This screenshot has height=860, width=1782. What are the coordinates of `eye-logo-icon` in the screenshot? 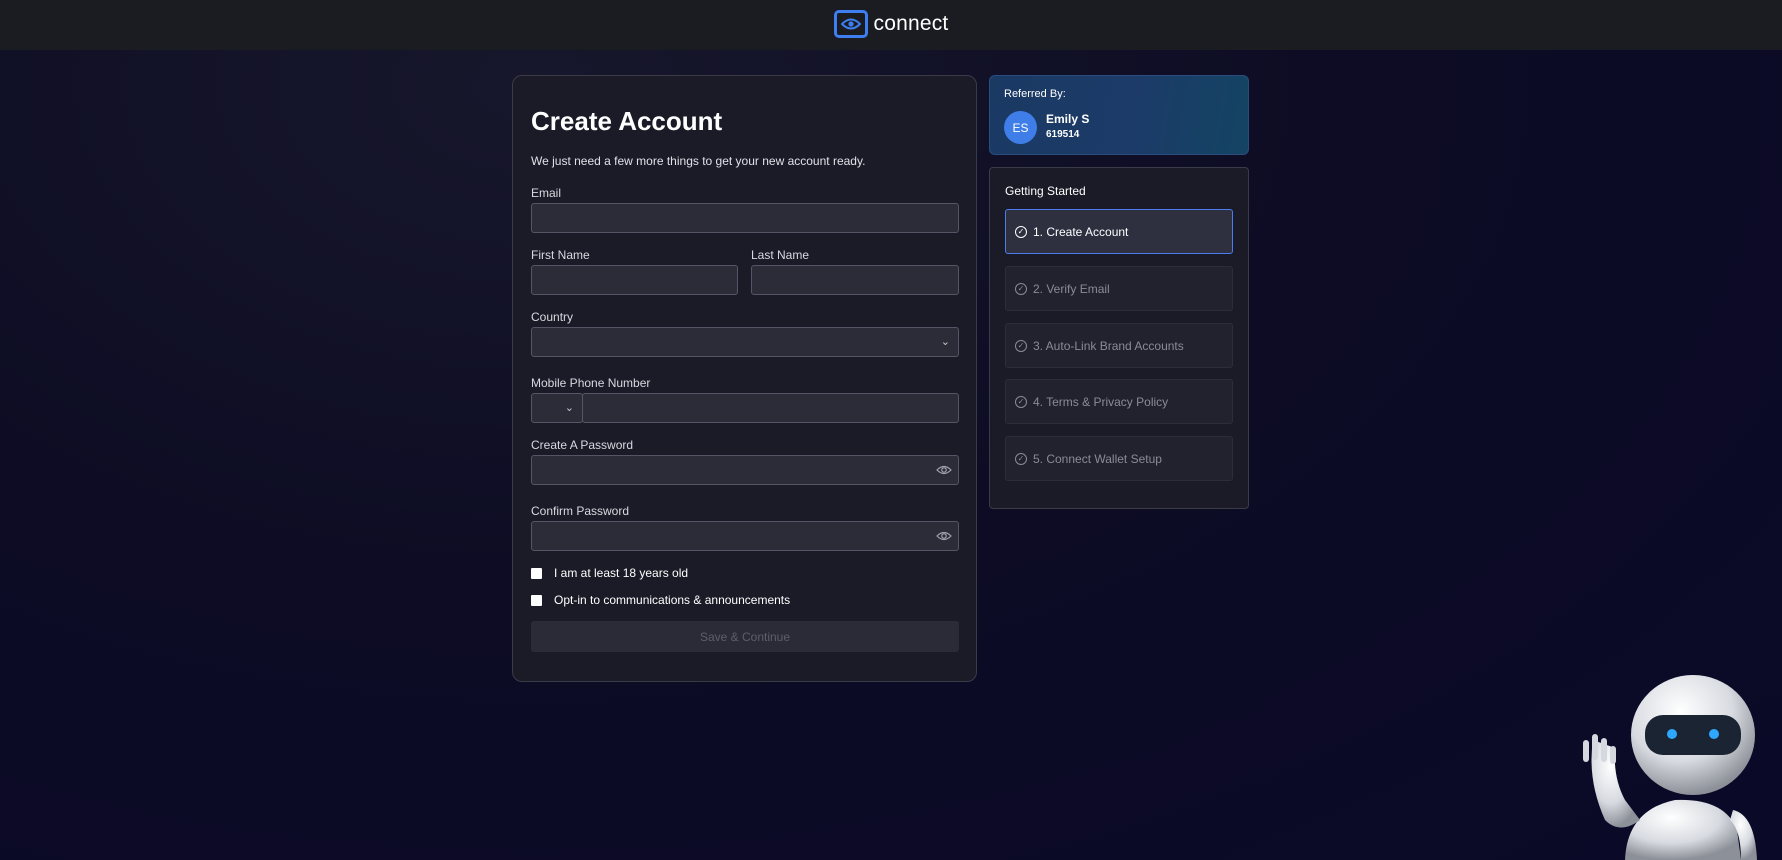 It's located at (850, 24).